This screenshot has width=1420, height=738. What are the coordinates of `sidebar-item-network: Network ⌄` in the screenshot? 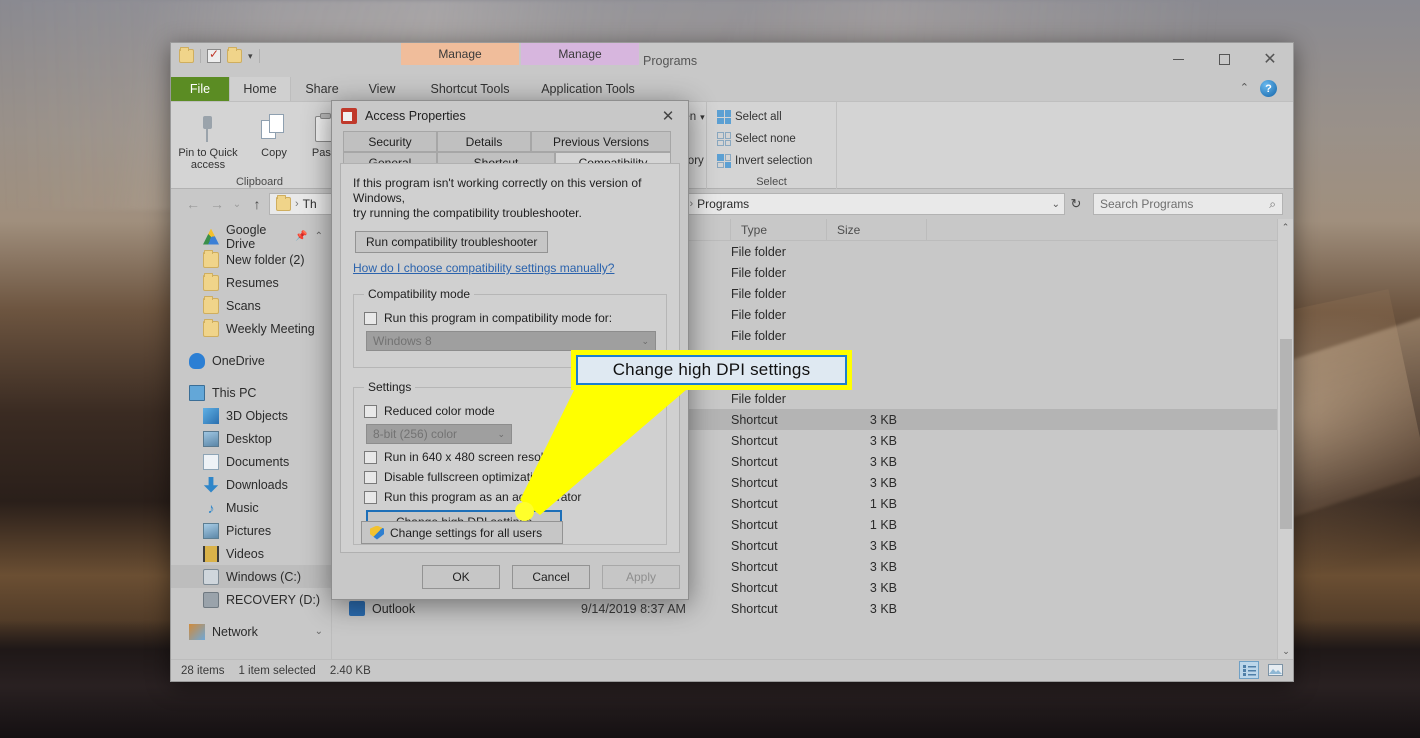 It's located at (251, 631).